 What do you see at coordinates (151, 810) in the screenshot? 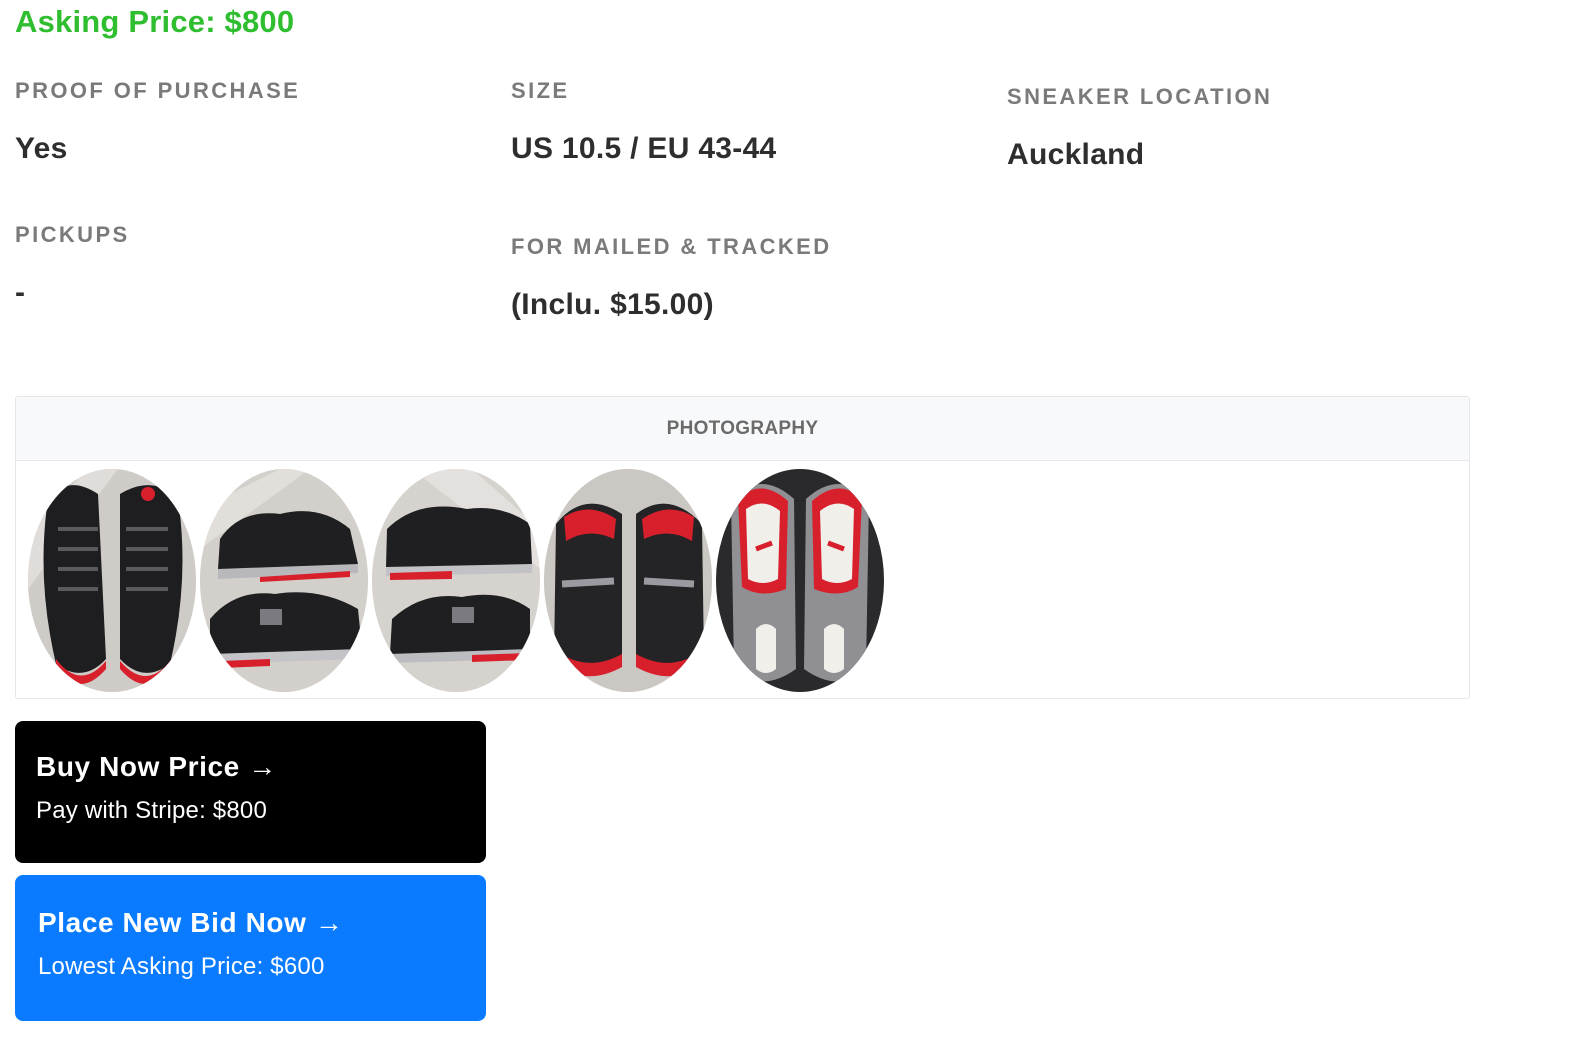
I see `buy-now-subtitle: Pay with Stripe: $800` at bounding box center [151, 810].